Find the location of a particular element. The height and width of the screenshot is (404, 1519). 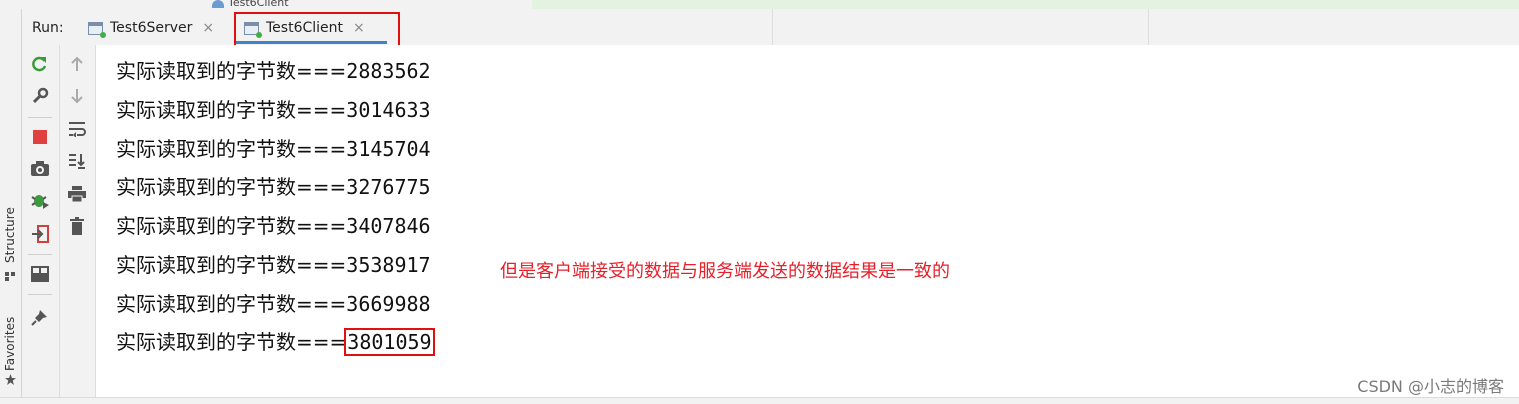

next-occurrence-button is located at coordinates (77, 96).